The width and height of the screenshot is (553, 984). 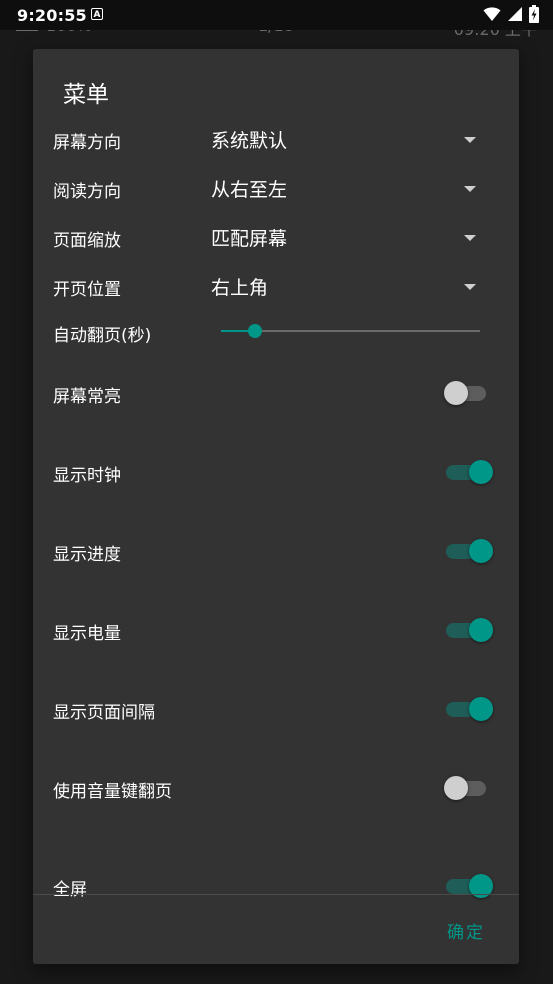 I want to click on toggle-label: 全屏, so click(x=70, y=890).